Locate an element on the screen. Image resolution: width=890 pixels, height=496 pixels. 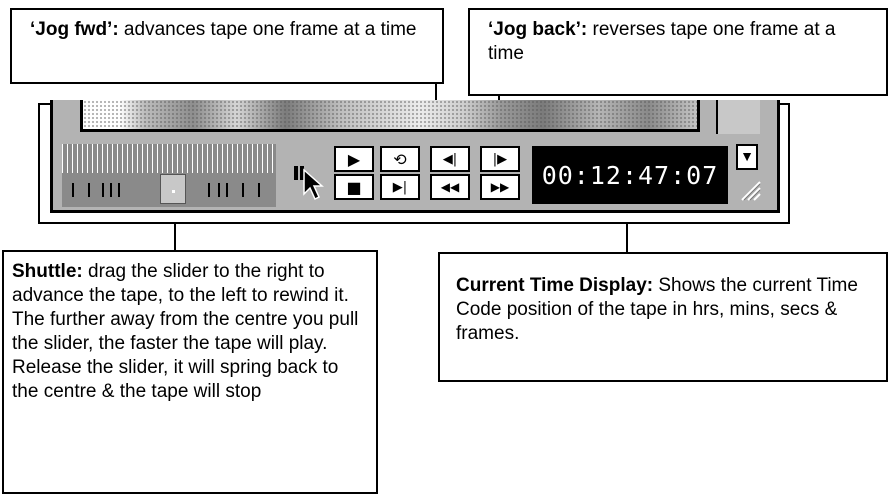
jog-back-button: ◀| is located at coordinates (450, 159).